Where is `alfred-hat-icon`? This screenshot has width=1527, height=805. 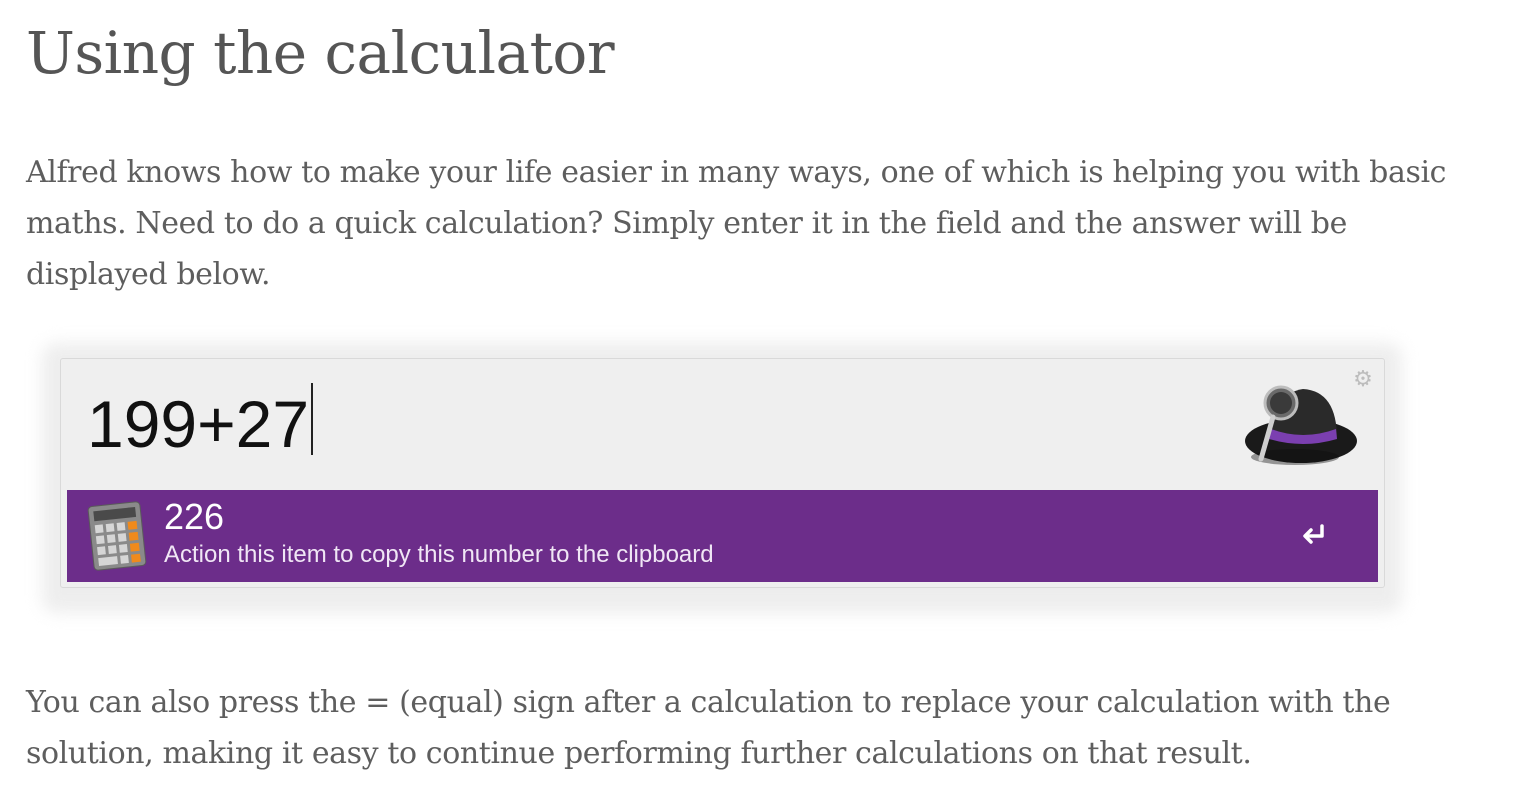 alfred-hat-icon is located at coordinates (1301, 425).